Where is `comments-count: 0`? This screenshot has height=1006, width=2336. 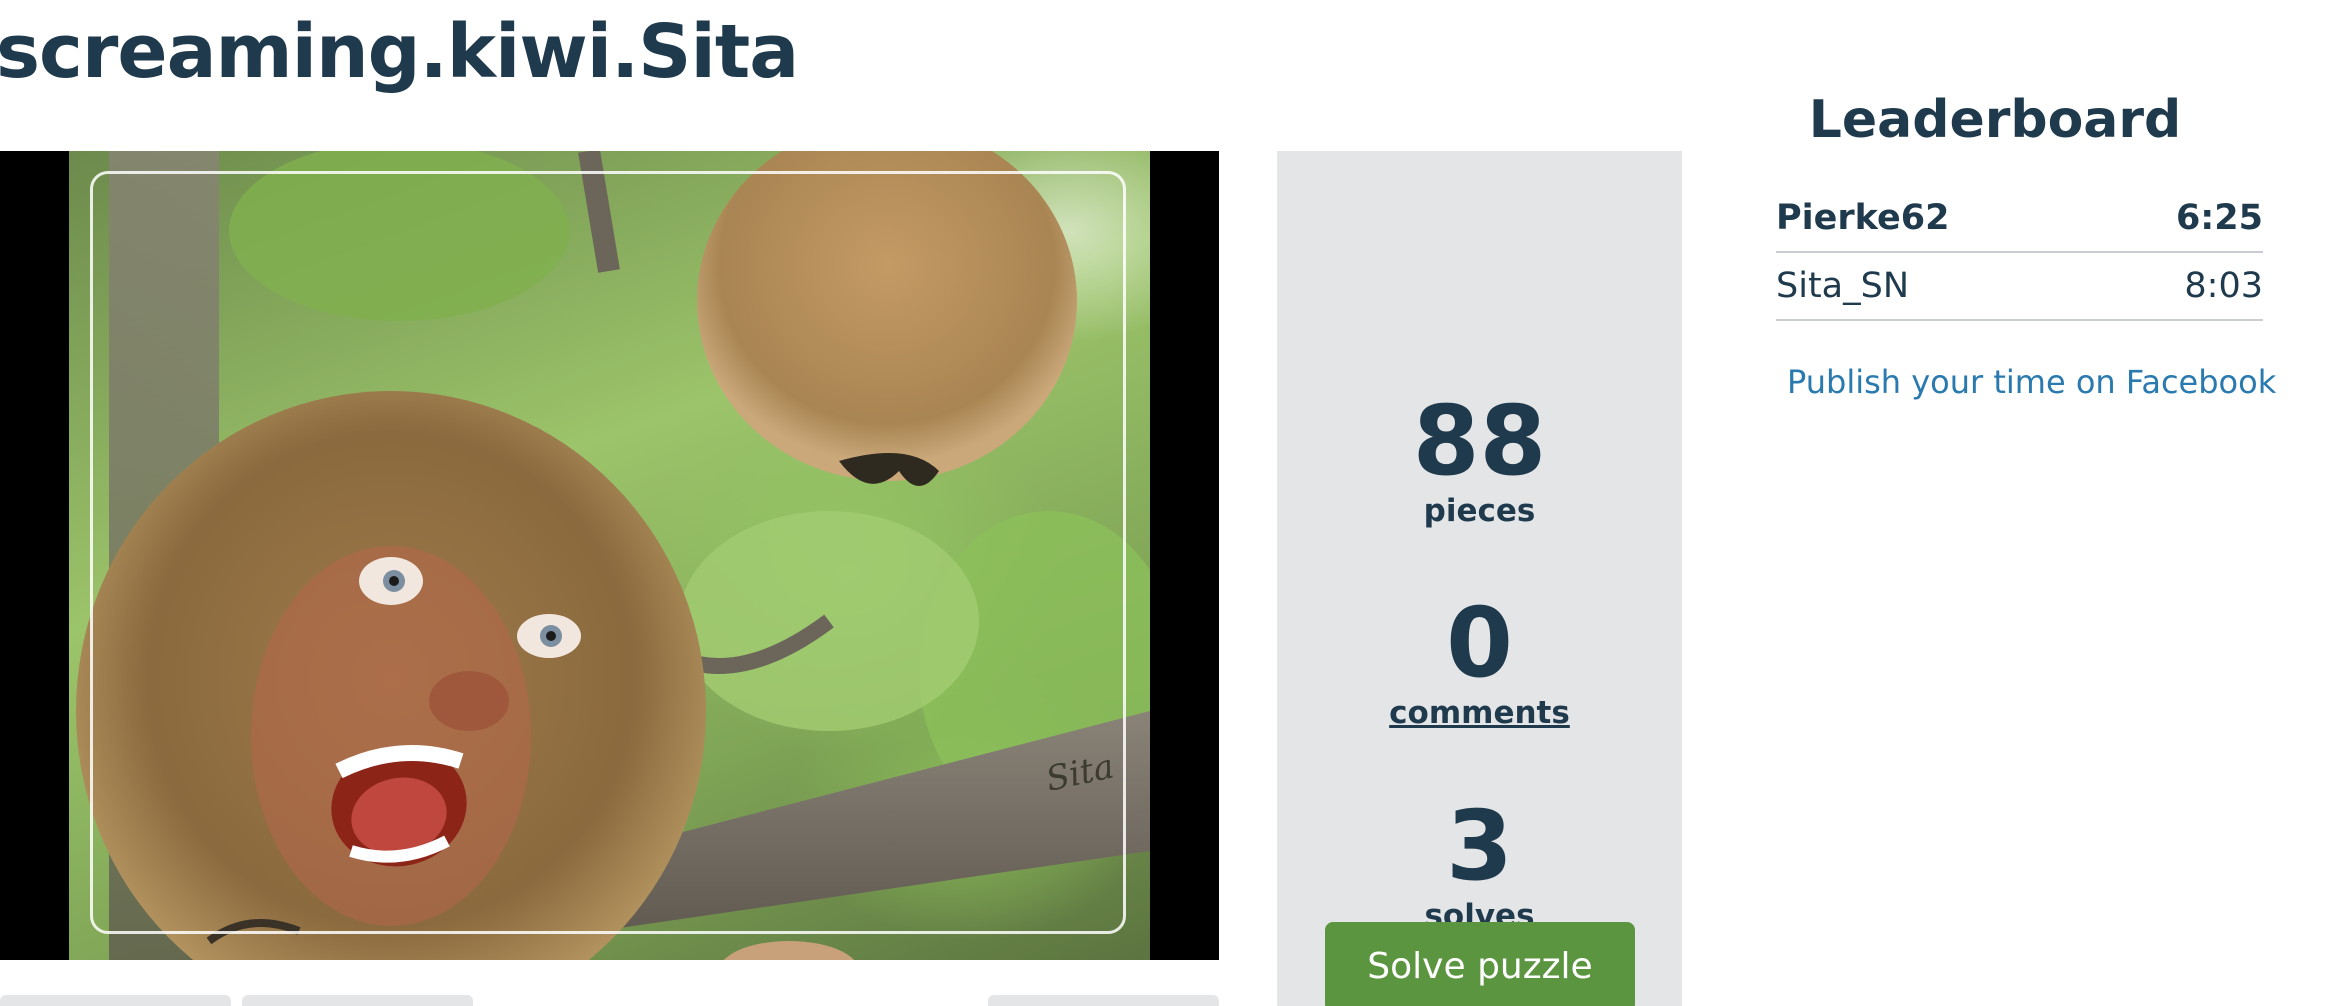 comments-count: 0 is located at coordinates (1479, 643).